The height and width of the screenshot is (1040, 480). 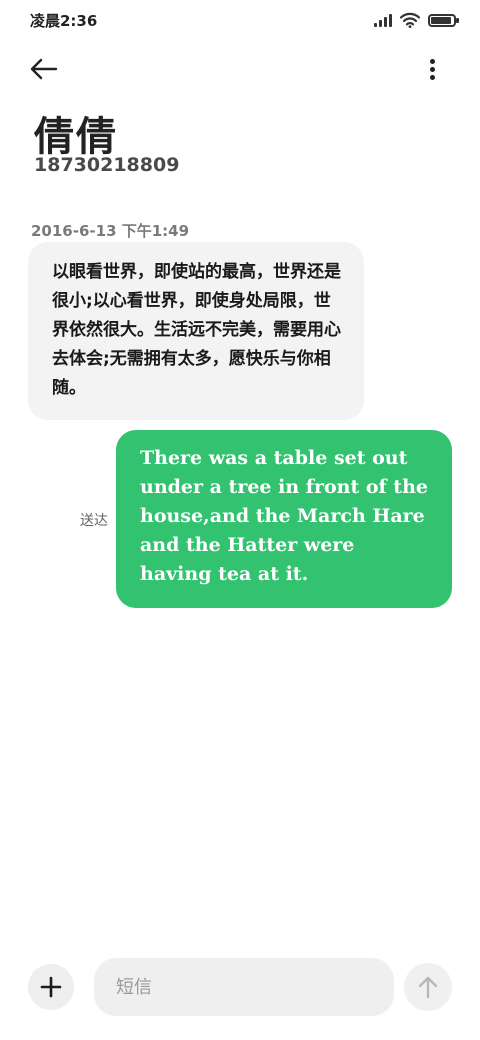 I want to click on arrow-up-icon, so click(x=428, y=987).